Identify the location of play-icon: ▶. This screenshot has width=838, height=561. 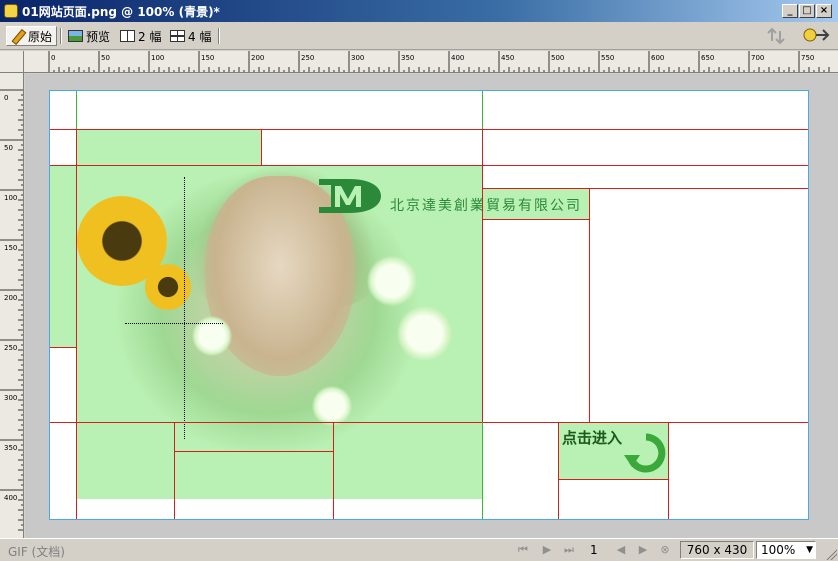
(547, 550).